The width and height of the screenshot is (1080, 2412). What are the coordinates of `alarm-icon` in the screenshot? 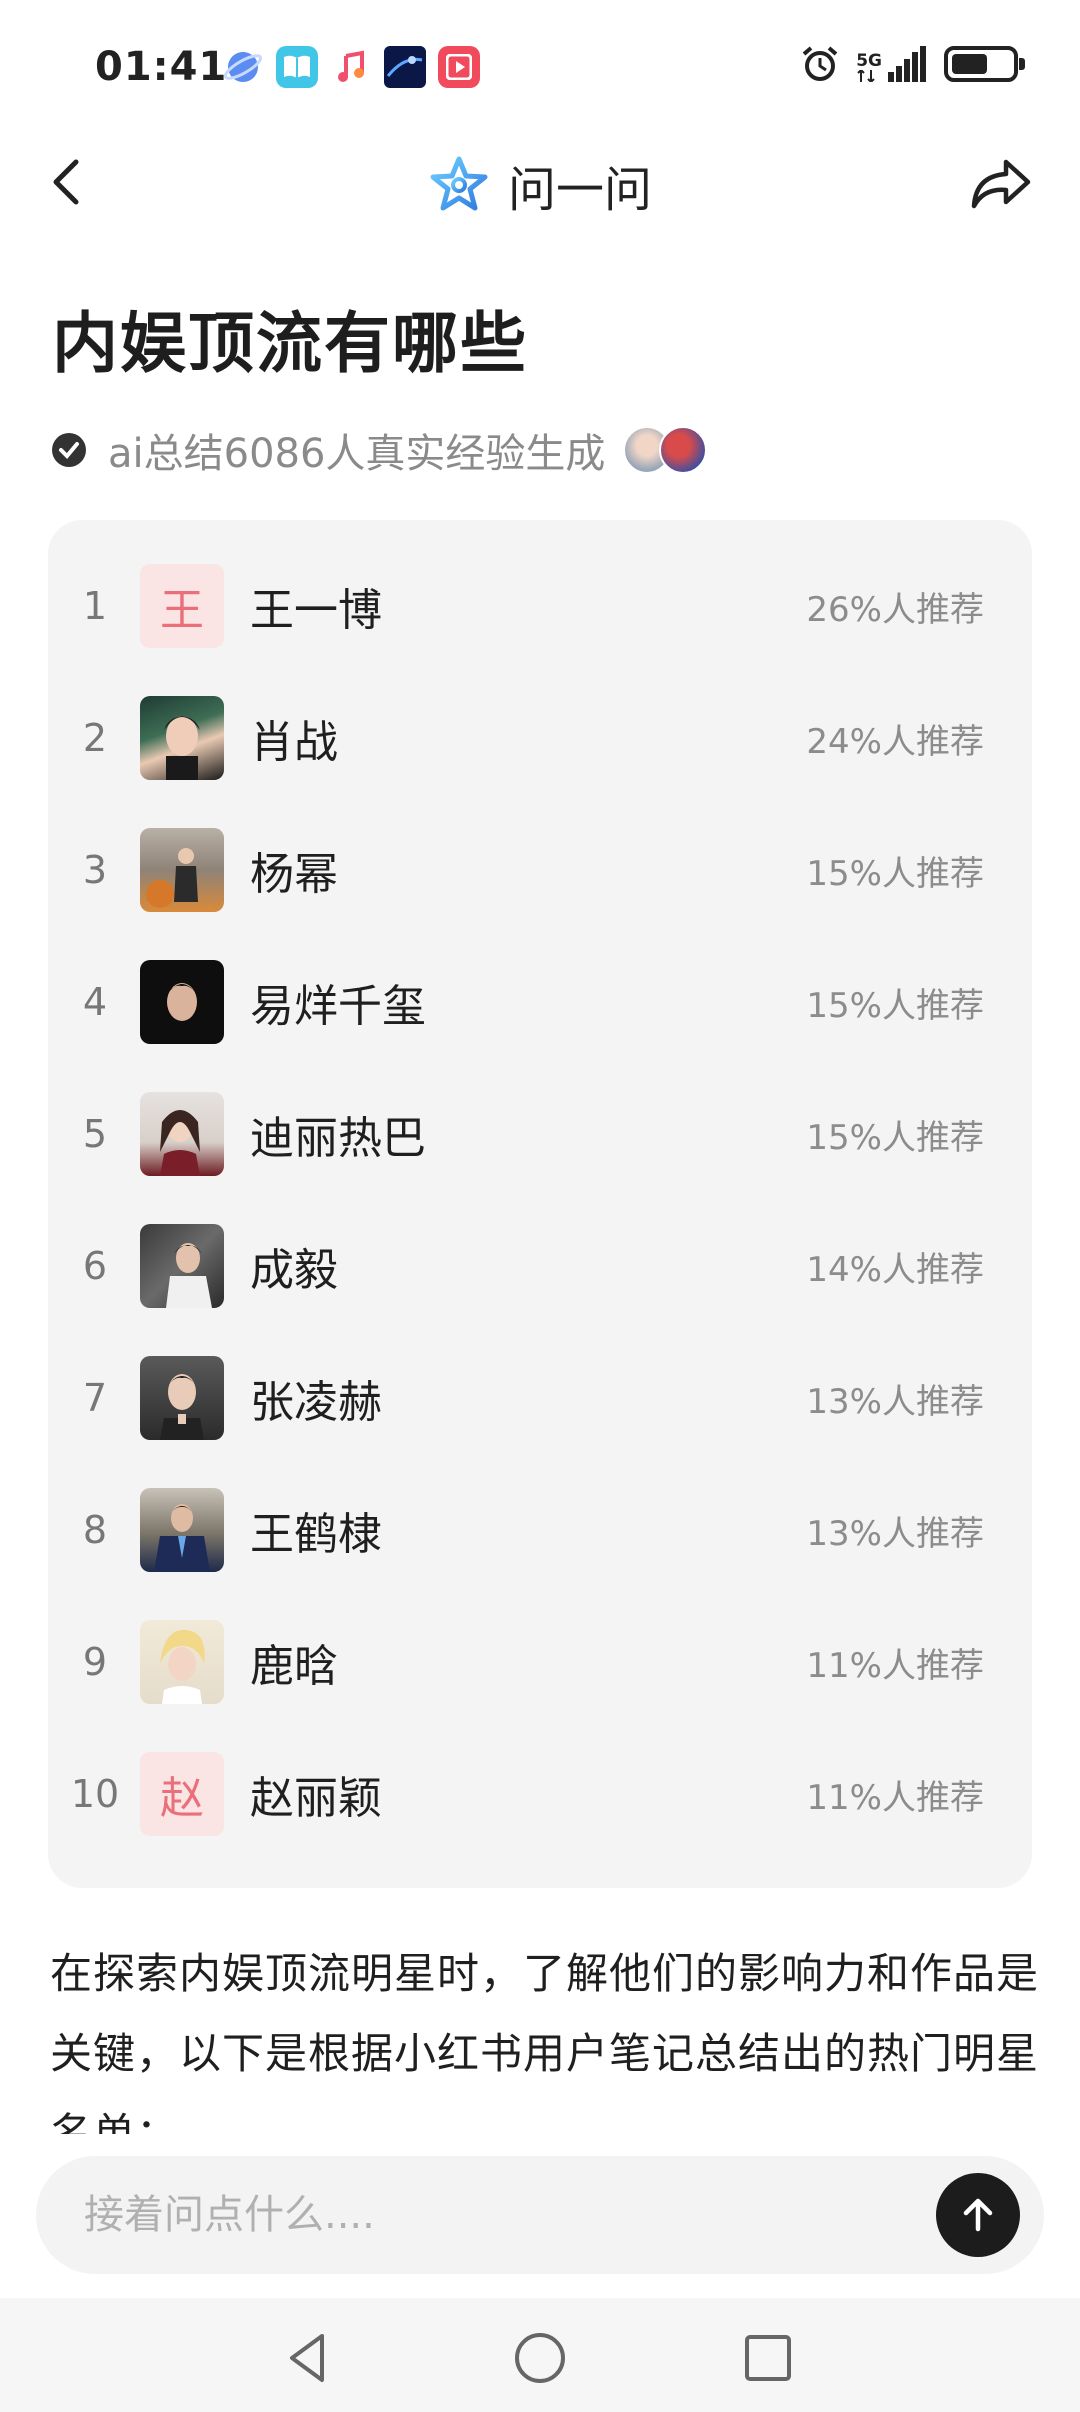 It's located at (820, 63).